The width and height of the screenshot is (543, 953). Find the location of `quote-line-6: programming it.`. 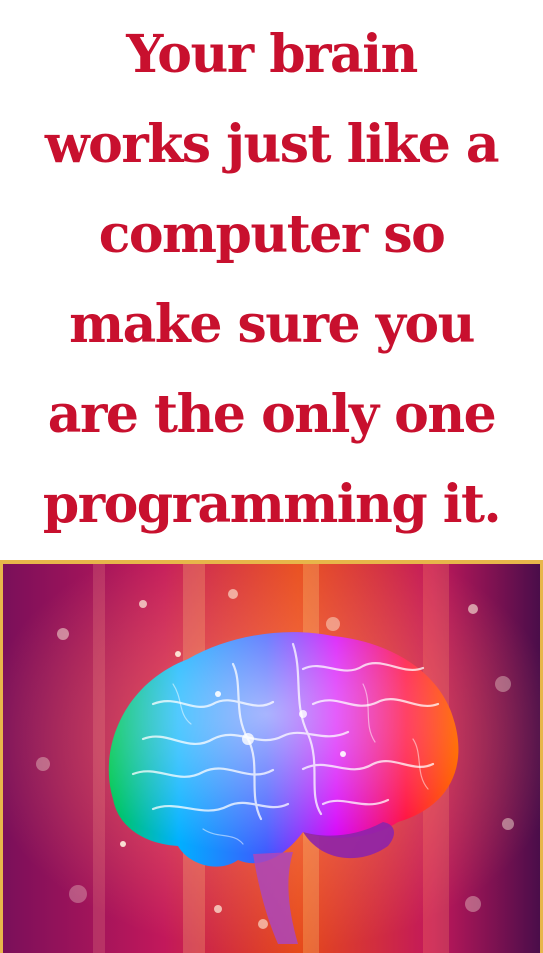

quote-line-6: programming it. is located at coordinates (272, 504).